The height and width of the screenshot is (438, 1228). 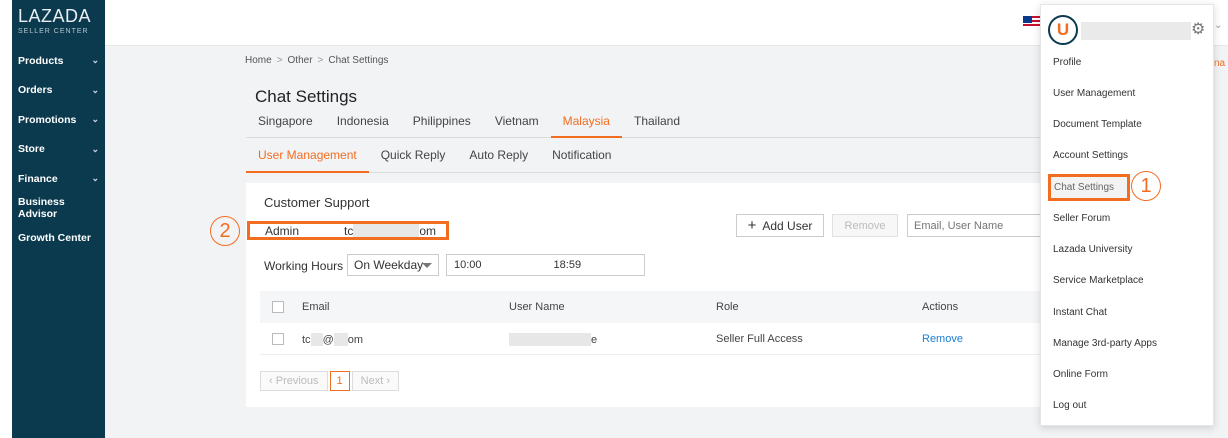 What do you see at coordinates (41, 208) in the screenshot?
I see `sidebar-item-label: Business Advisor` at bounding box center [41, 208].